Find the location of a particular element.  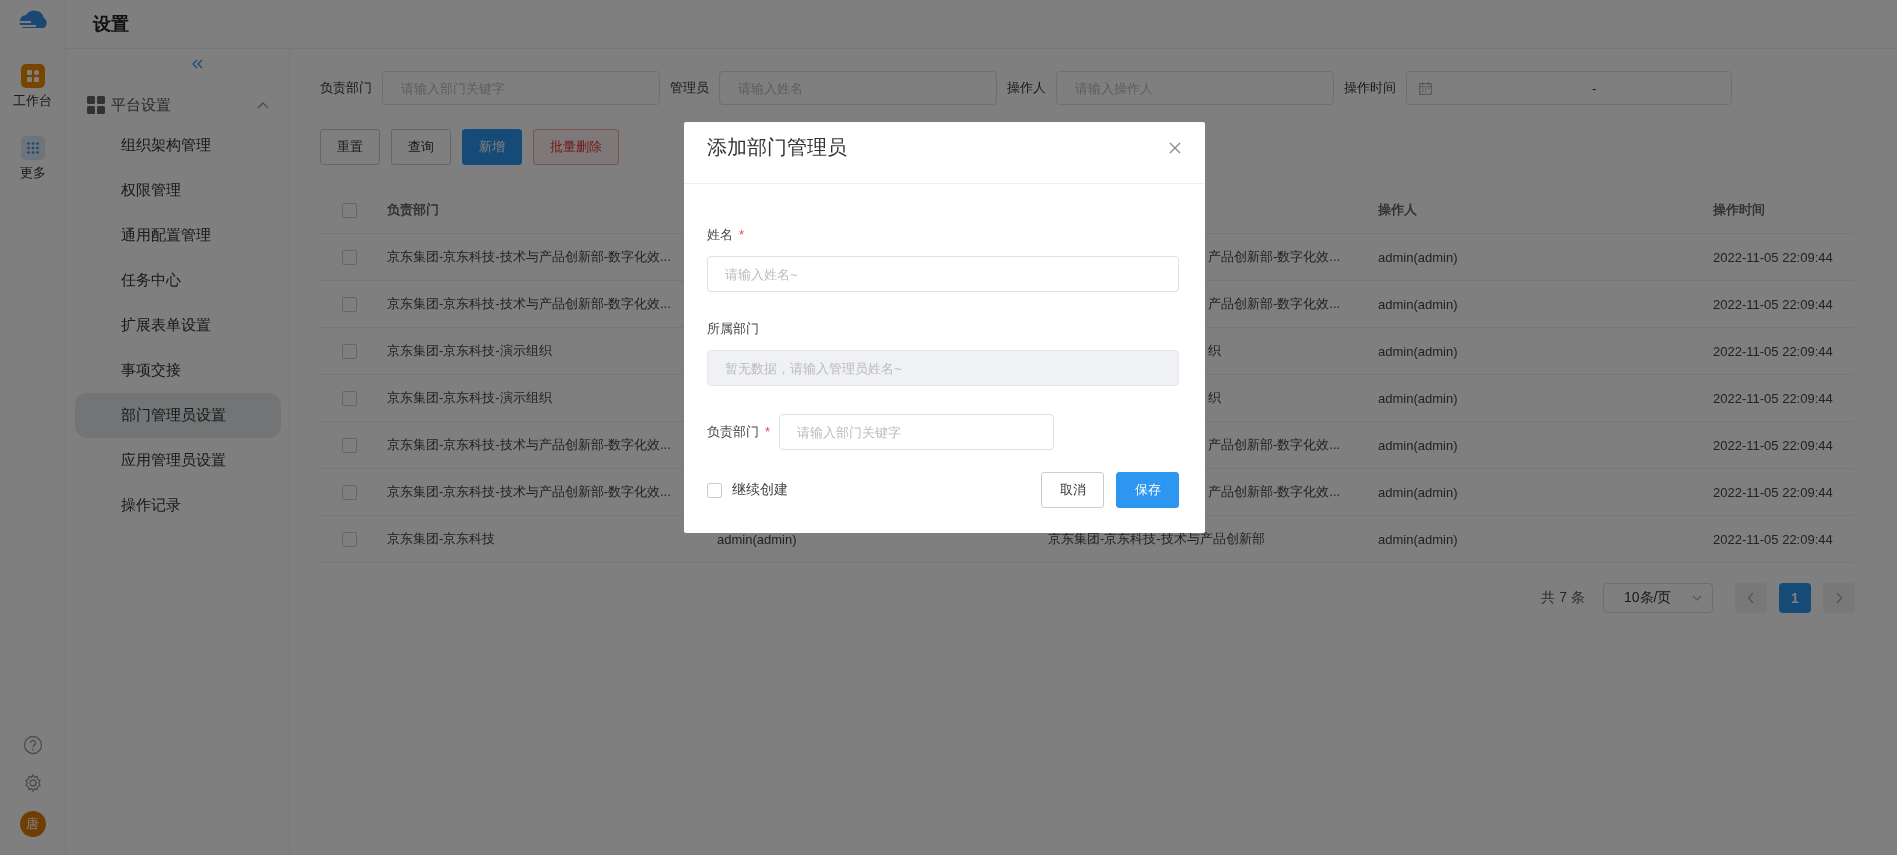

close-icon is located at coordinates (1175, 147).